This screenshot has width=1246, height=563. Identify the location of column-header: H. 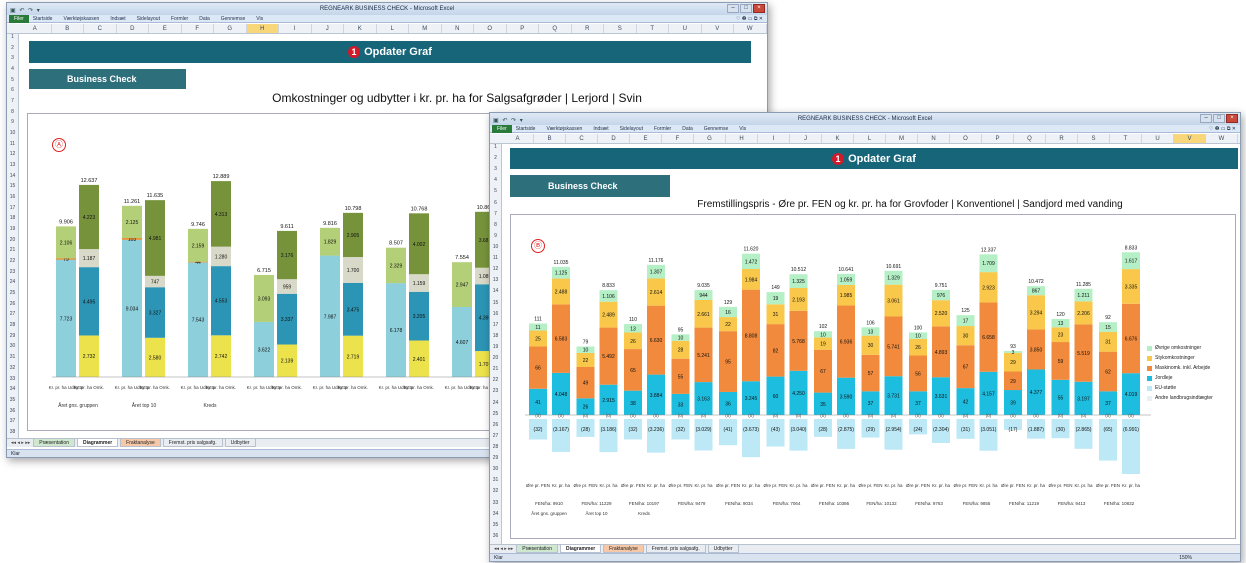
(262, 28).